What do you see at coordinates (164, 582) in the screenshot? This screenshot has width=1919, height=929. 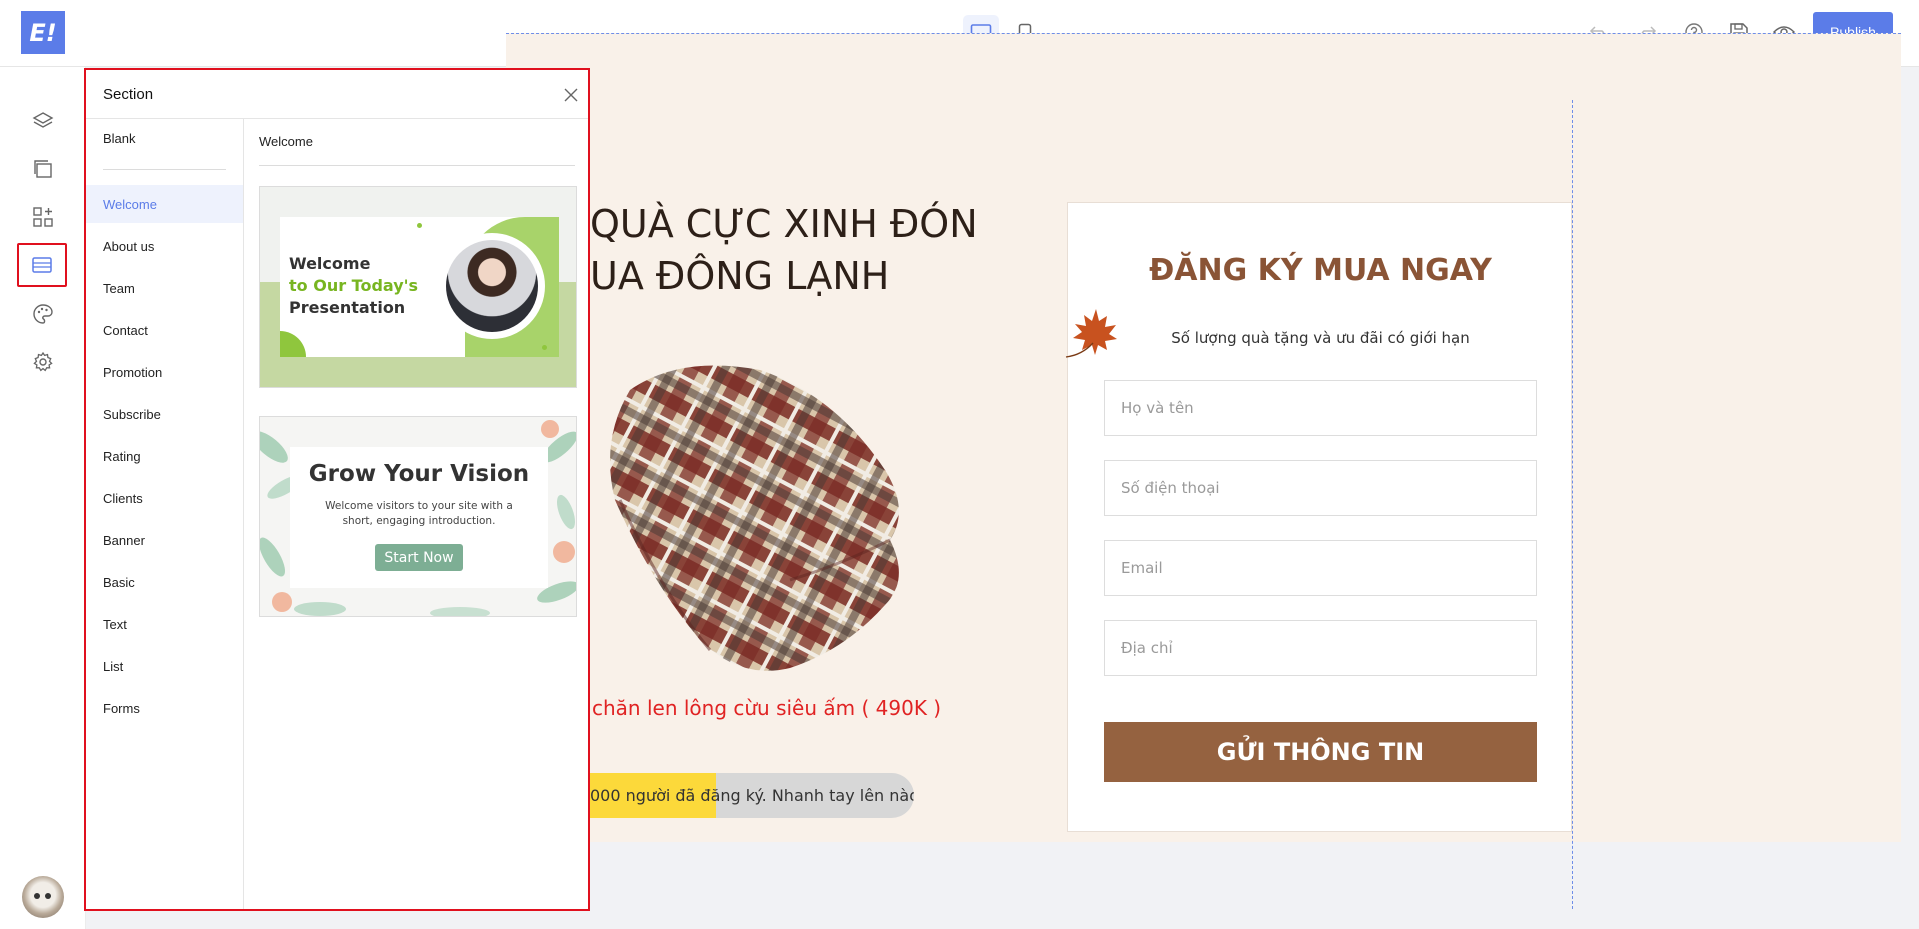 I see `category-item-basic: Basic` at bounding box center [164, 582].